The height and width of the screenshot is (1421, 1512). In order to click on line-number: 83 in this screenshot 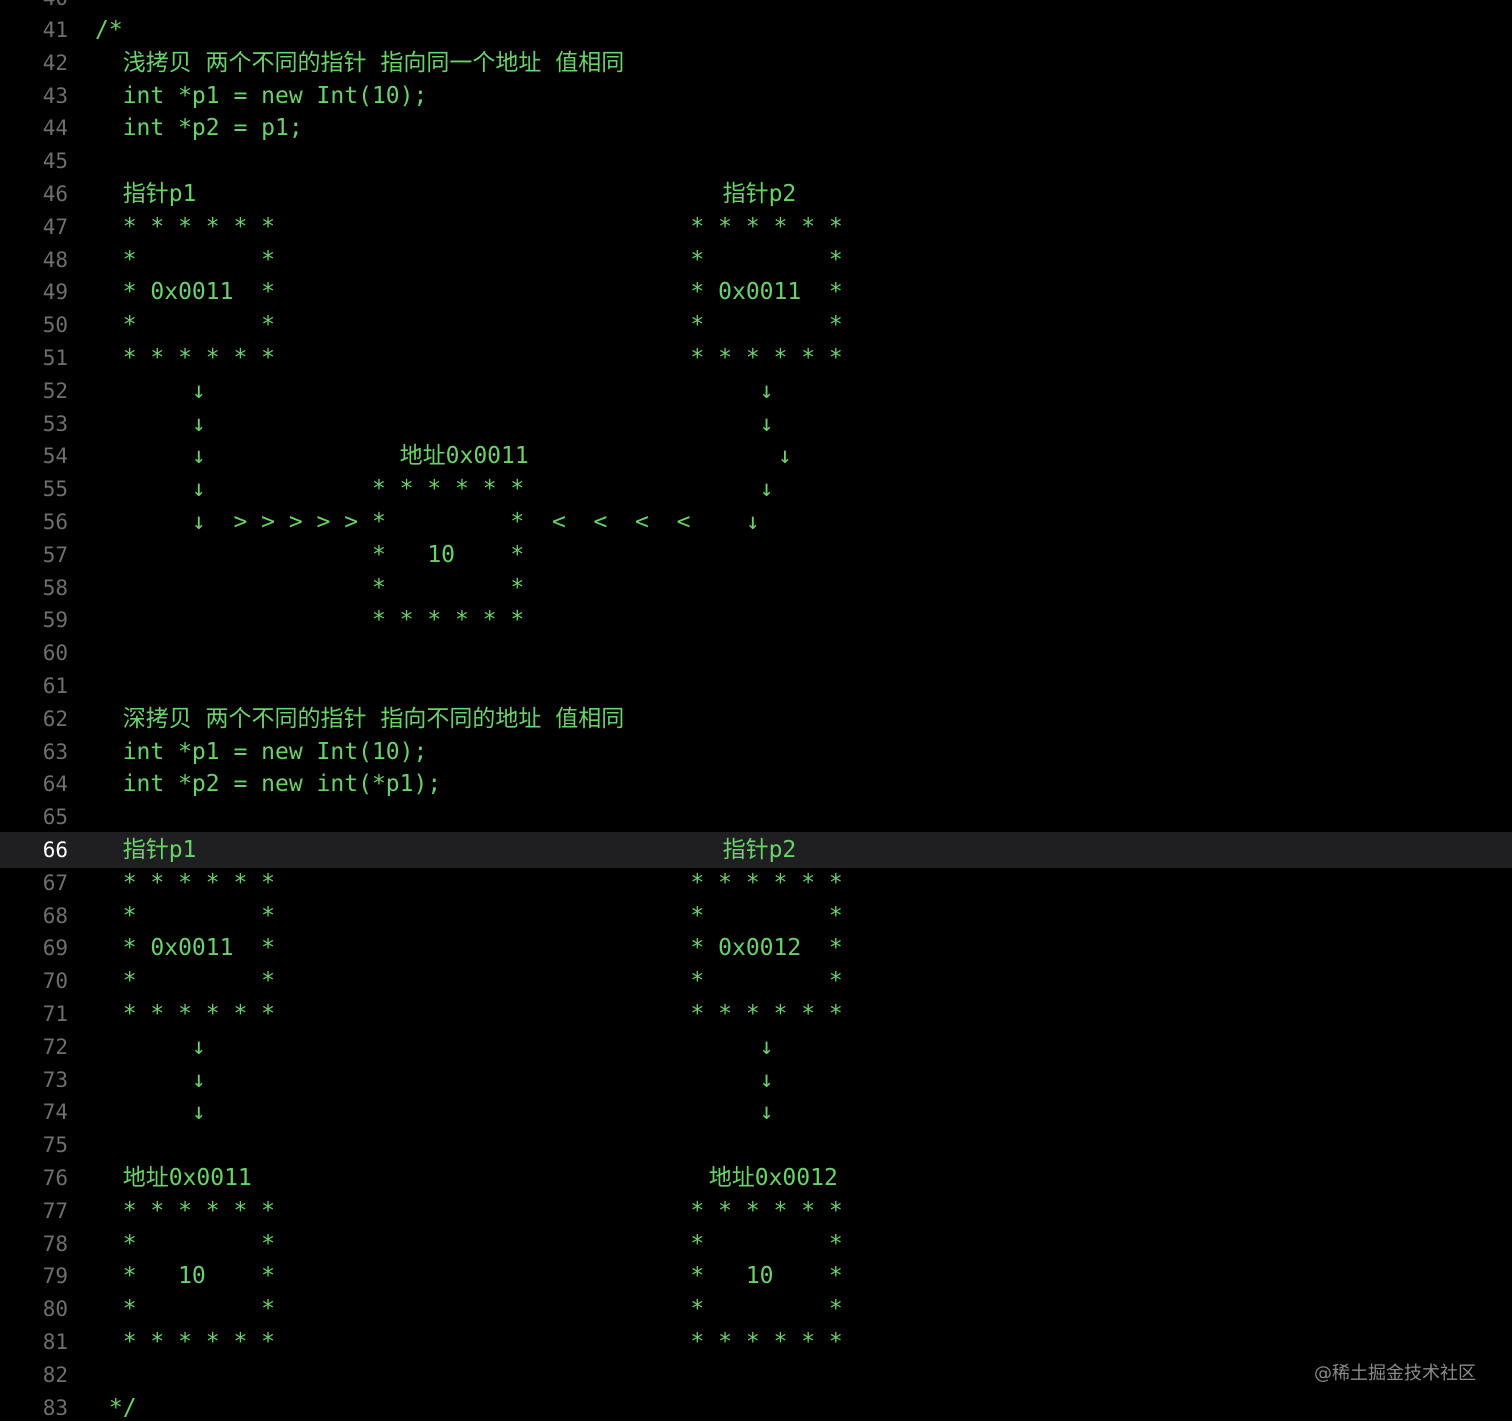, I will do `click(55, 1407)`.